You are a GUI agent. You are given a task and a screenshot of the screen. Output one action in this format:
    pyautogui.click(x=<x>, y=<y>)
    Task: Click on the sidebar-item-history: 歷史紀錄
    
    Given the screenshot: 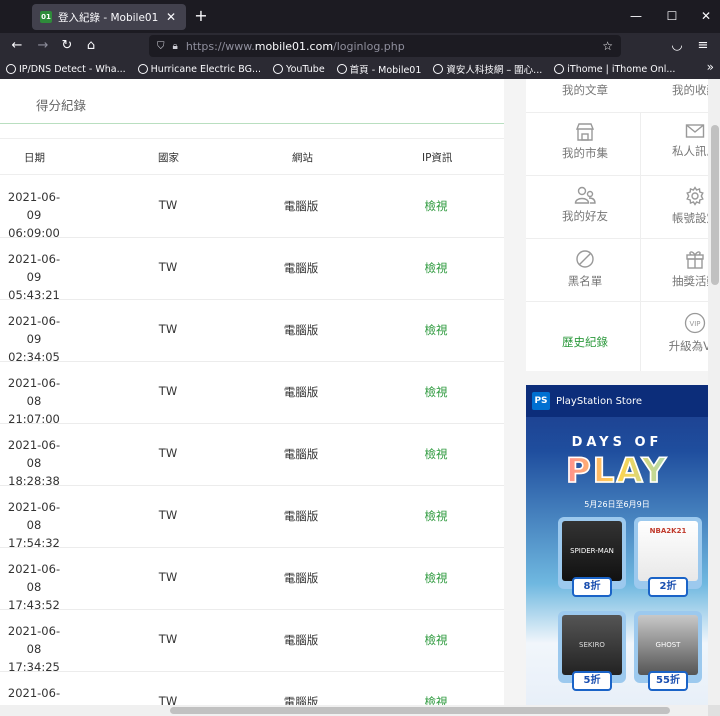 What is the action you would take?
    pyautogui.click(x=585, y=332)
    